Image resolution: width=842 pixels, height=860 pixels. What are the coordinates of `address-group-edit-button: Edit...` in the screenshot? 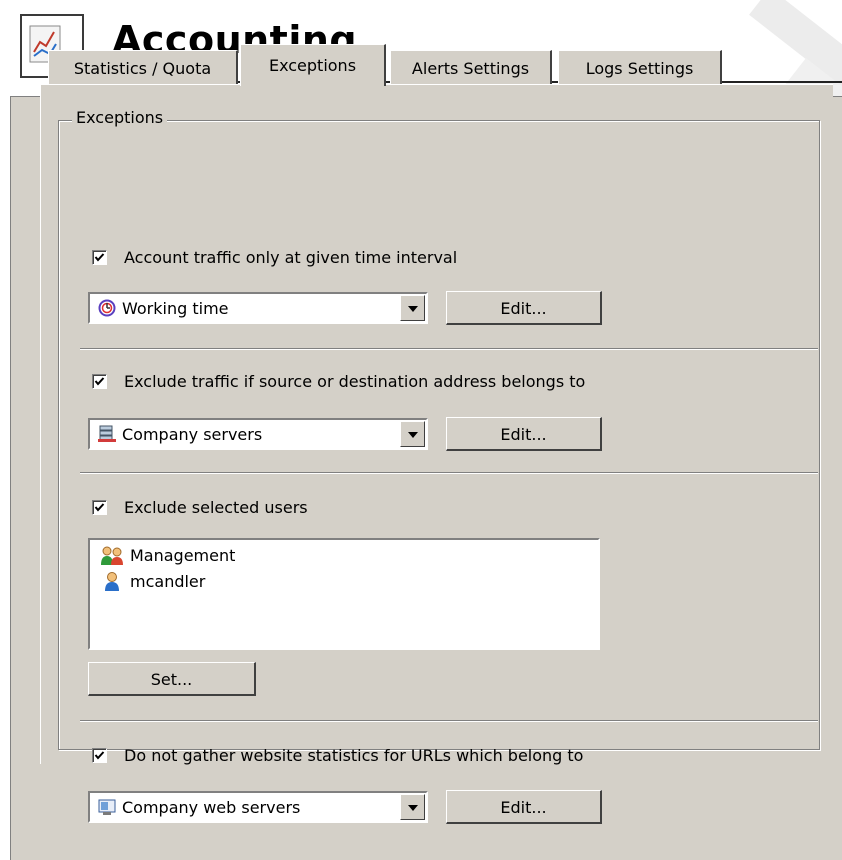 It's located at (524, 434).